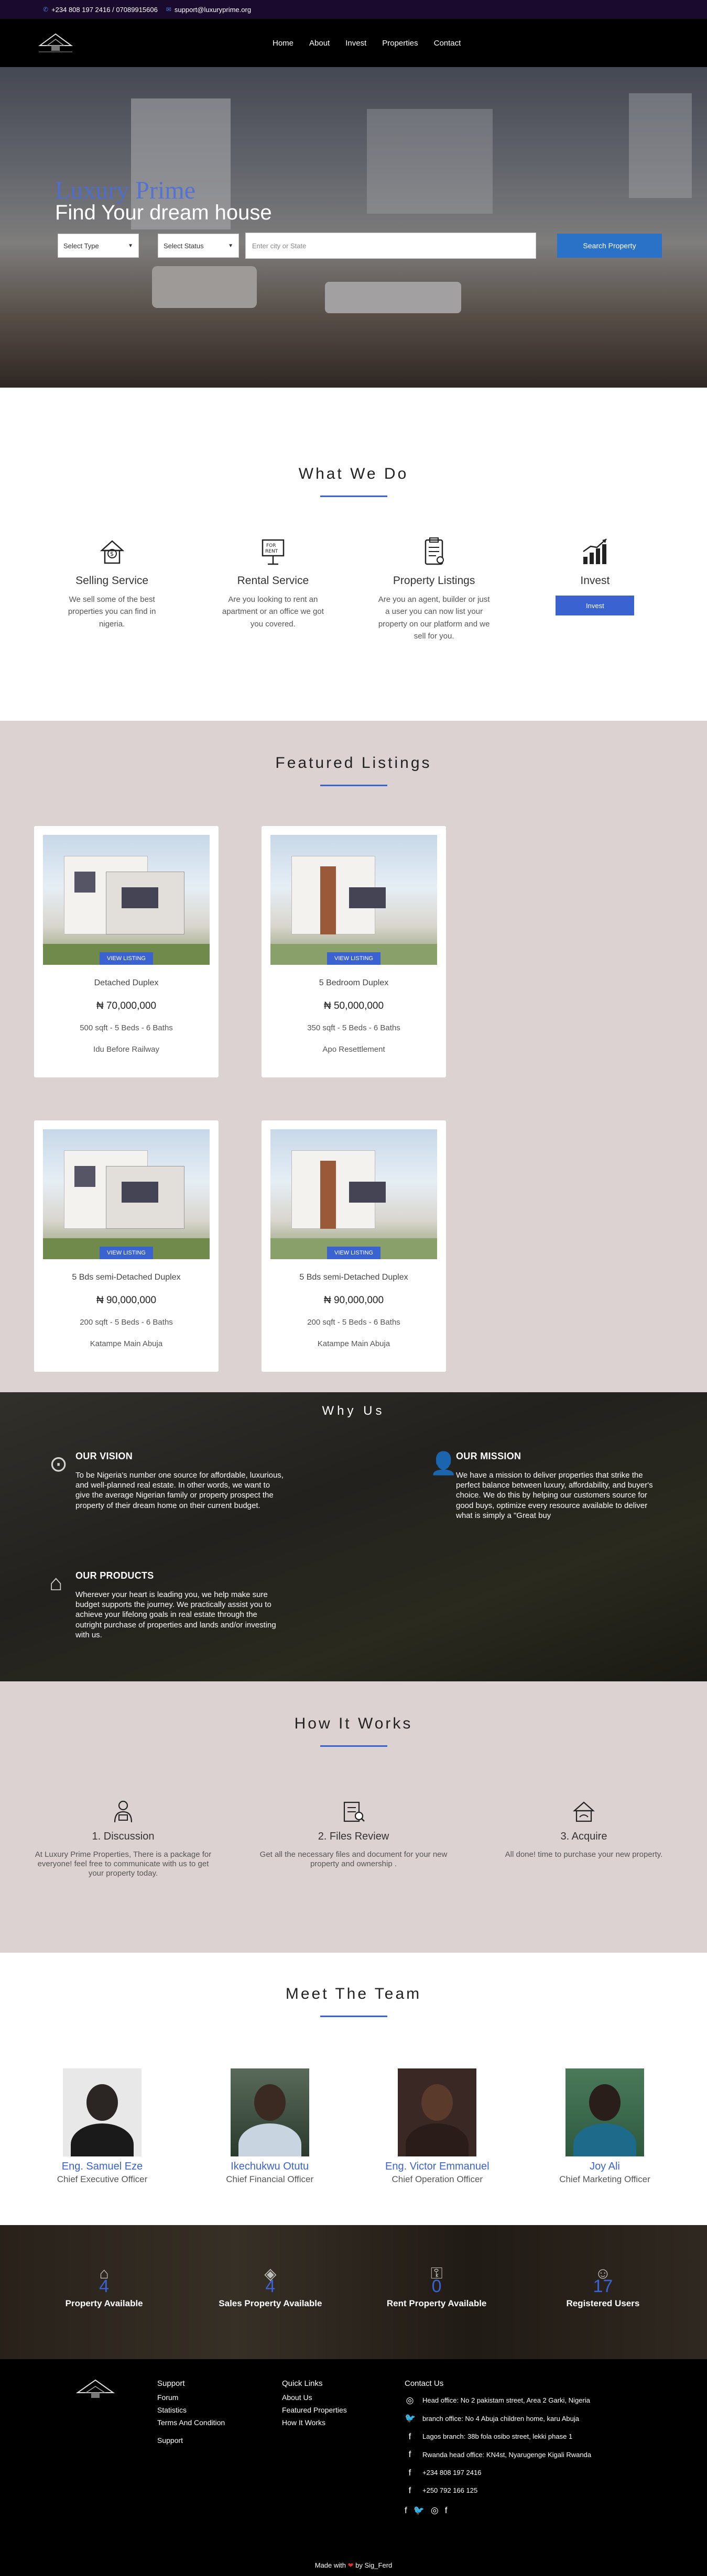 The width and height of the screenshot is (707, 2576). What do you see at coordinates (374, 2565) in the screenshot?
I see `made-by-text: by Sig_Ferd` at bounding box center [374, 2565].